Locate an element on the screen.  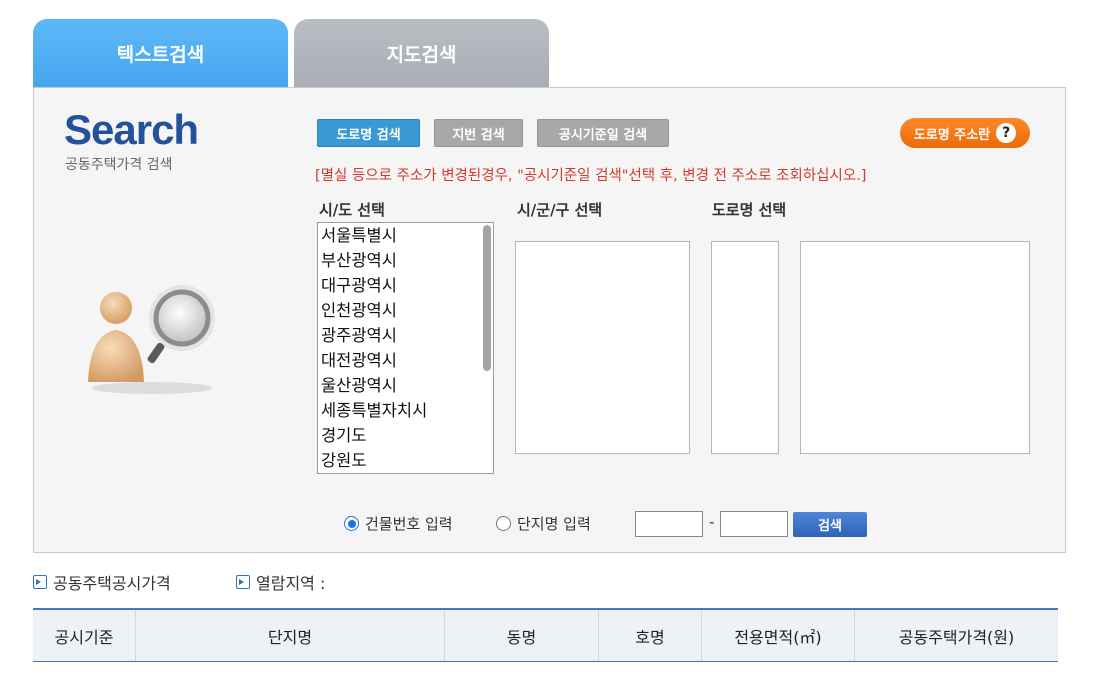
breadcrumb-price: 공동주택공시가격 is located at coordinates (102, 582).